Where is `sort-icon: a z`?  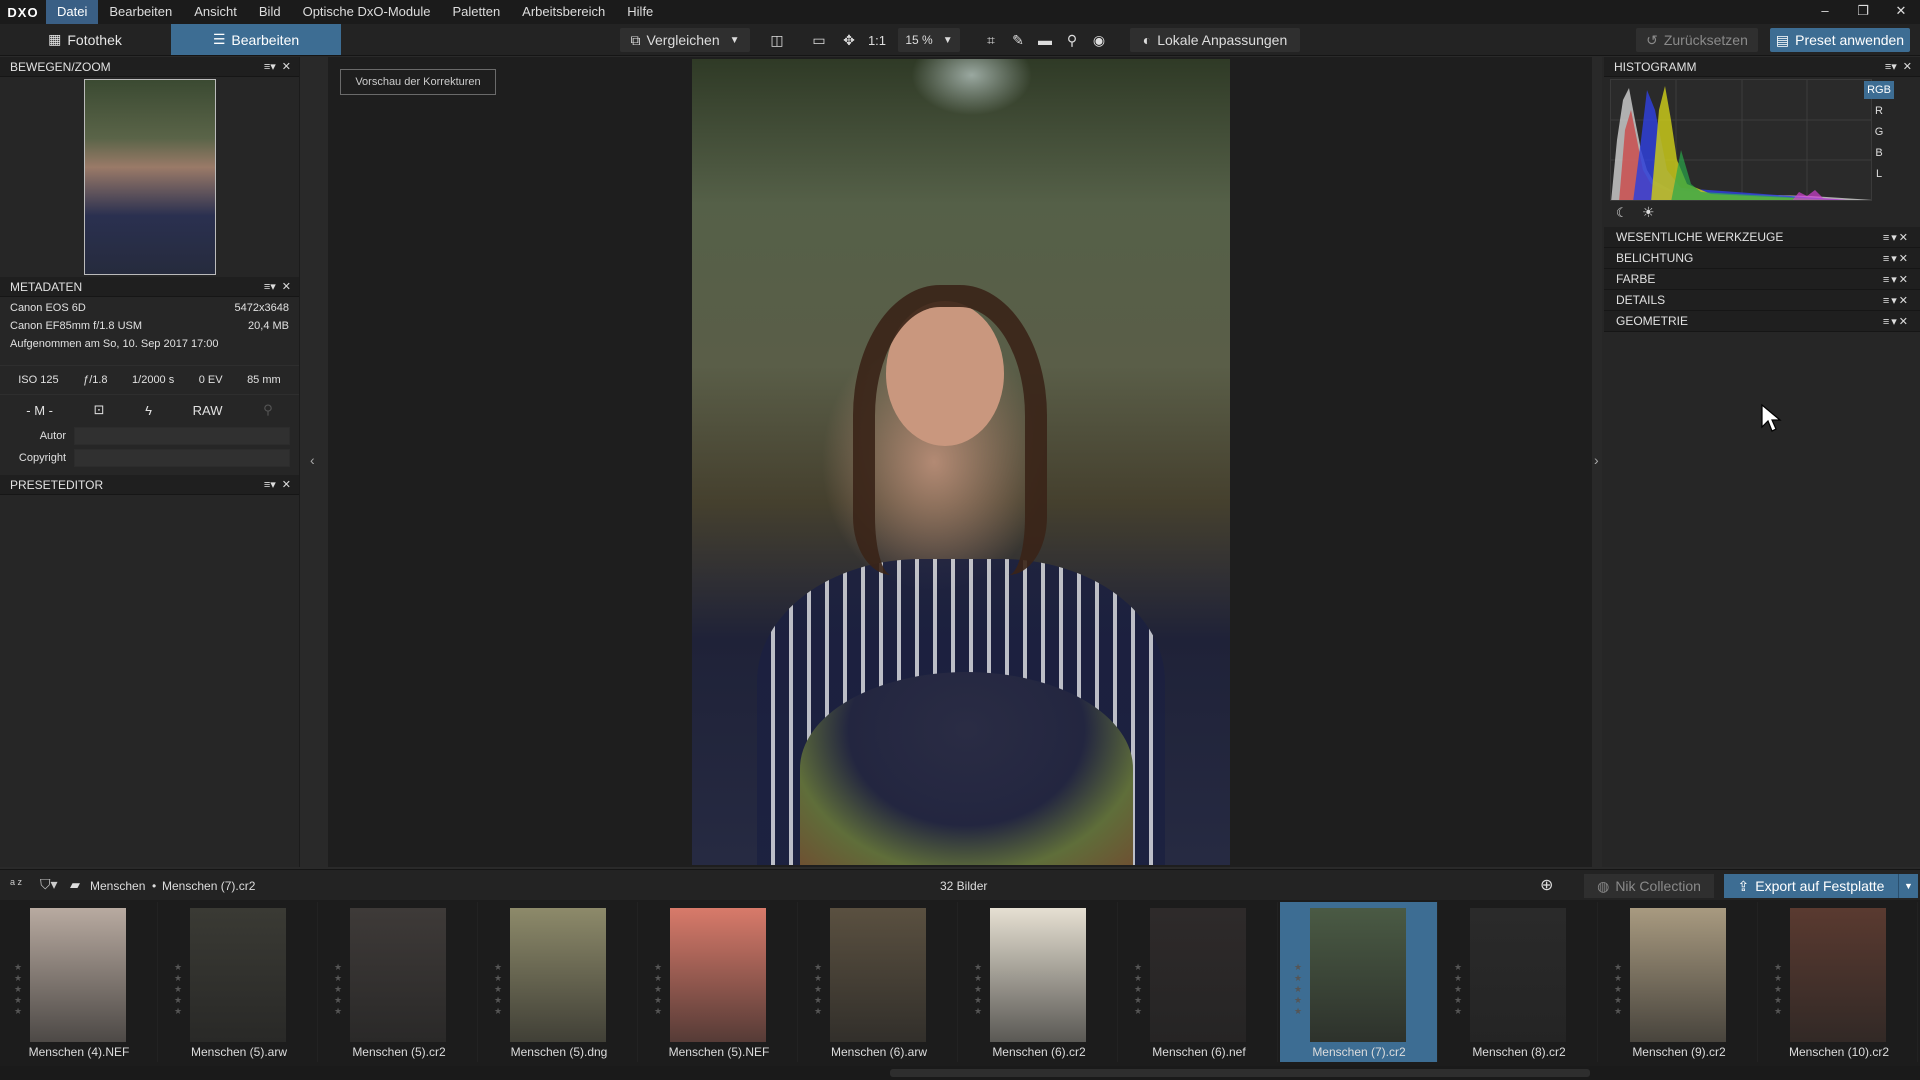
sort-icon: a z is located at coordinates (17, 882).